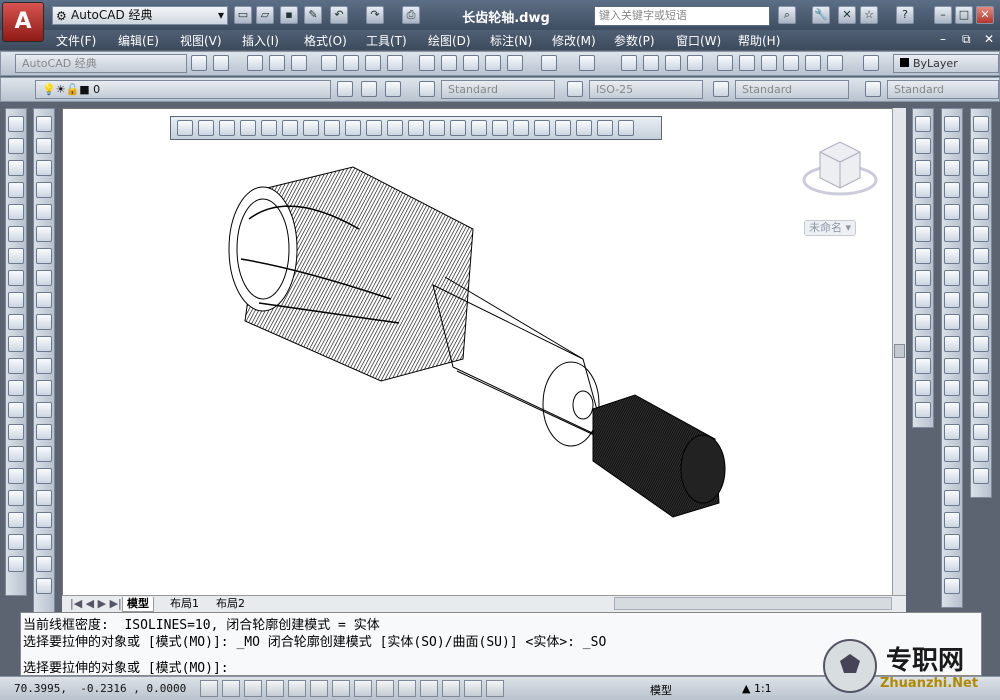 Image resolution: width=1000 pixels, height=700 pixels. Describe the element at coordinates (646, 89) in the screenshot. I see `dim-style-combo: ISO-25` at that location.